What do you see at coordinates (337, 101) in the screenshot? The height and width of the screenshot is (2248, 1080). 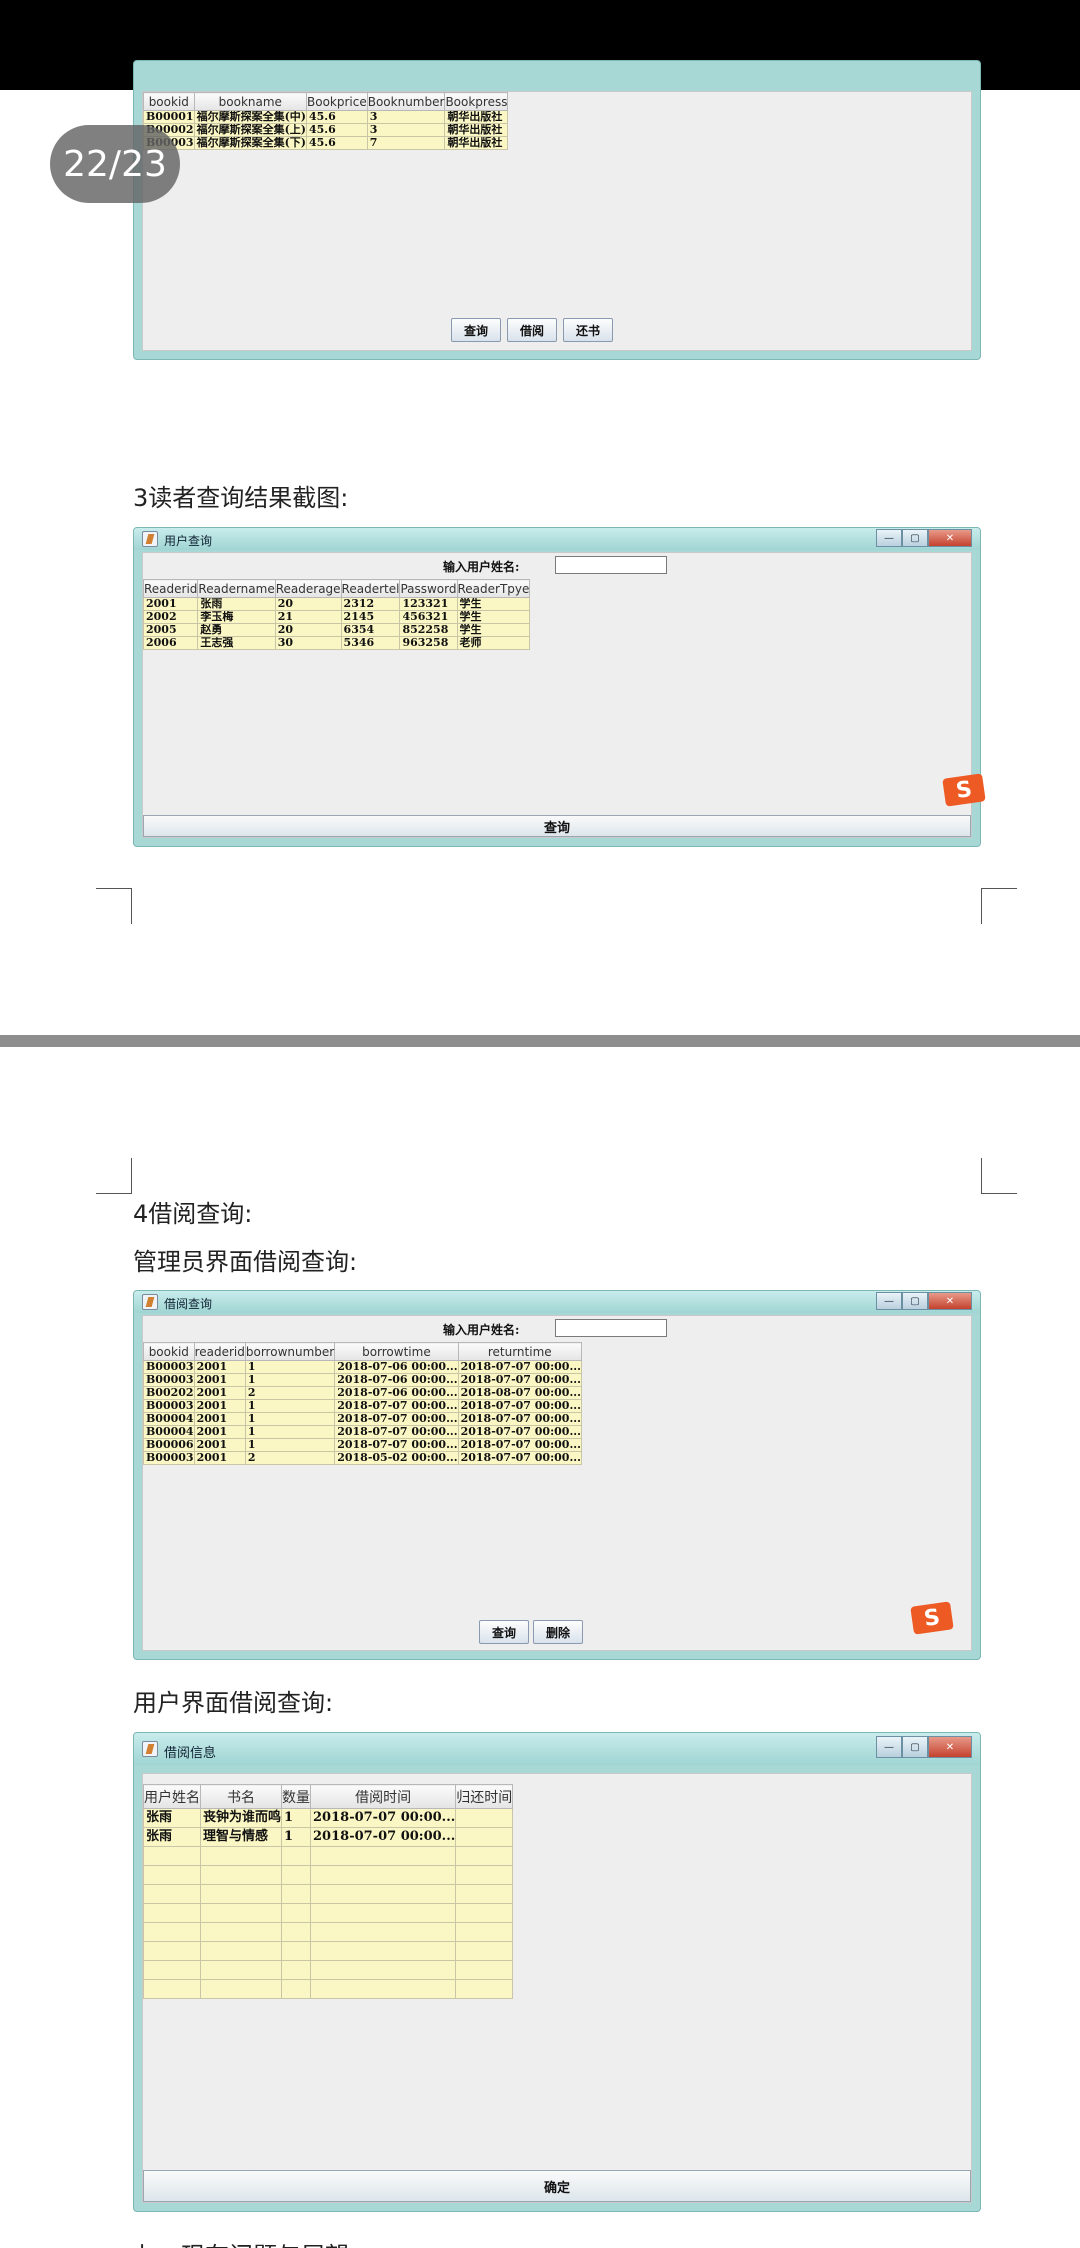 I see `column-header: Bookprice` at bounding box center [337, 101].